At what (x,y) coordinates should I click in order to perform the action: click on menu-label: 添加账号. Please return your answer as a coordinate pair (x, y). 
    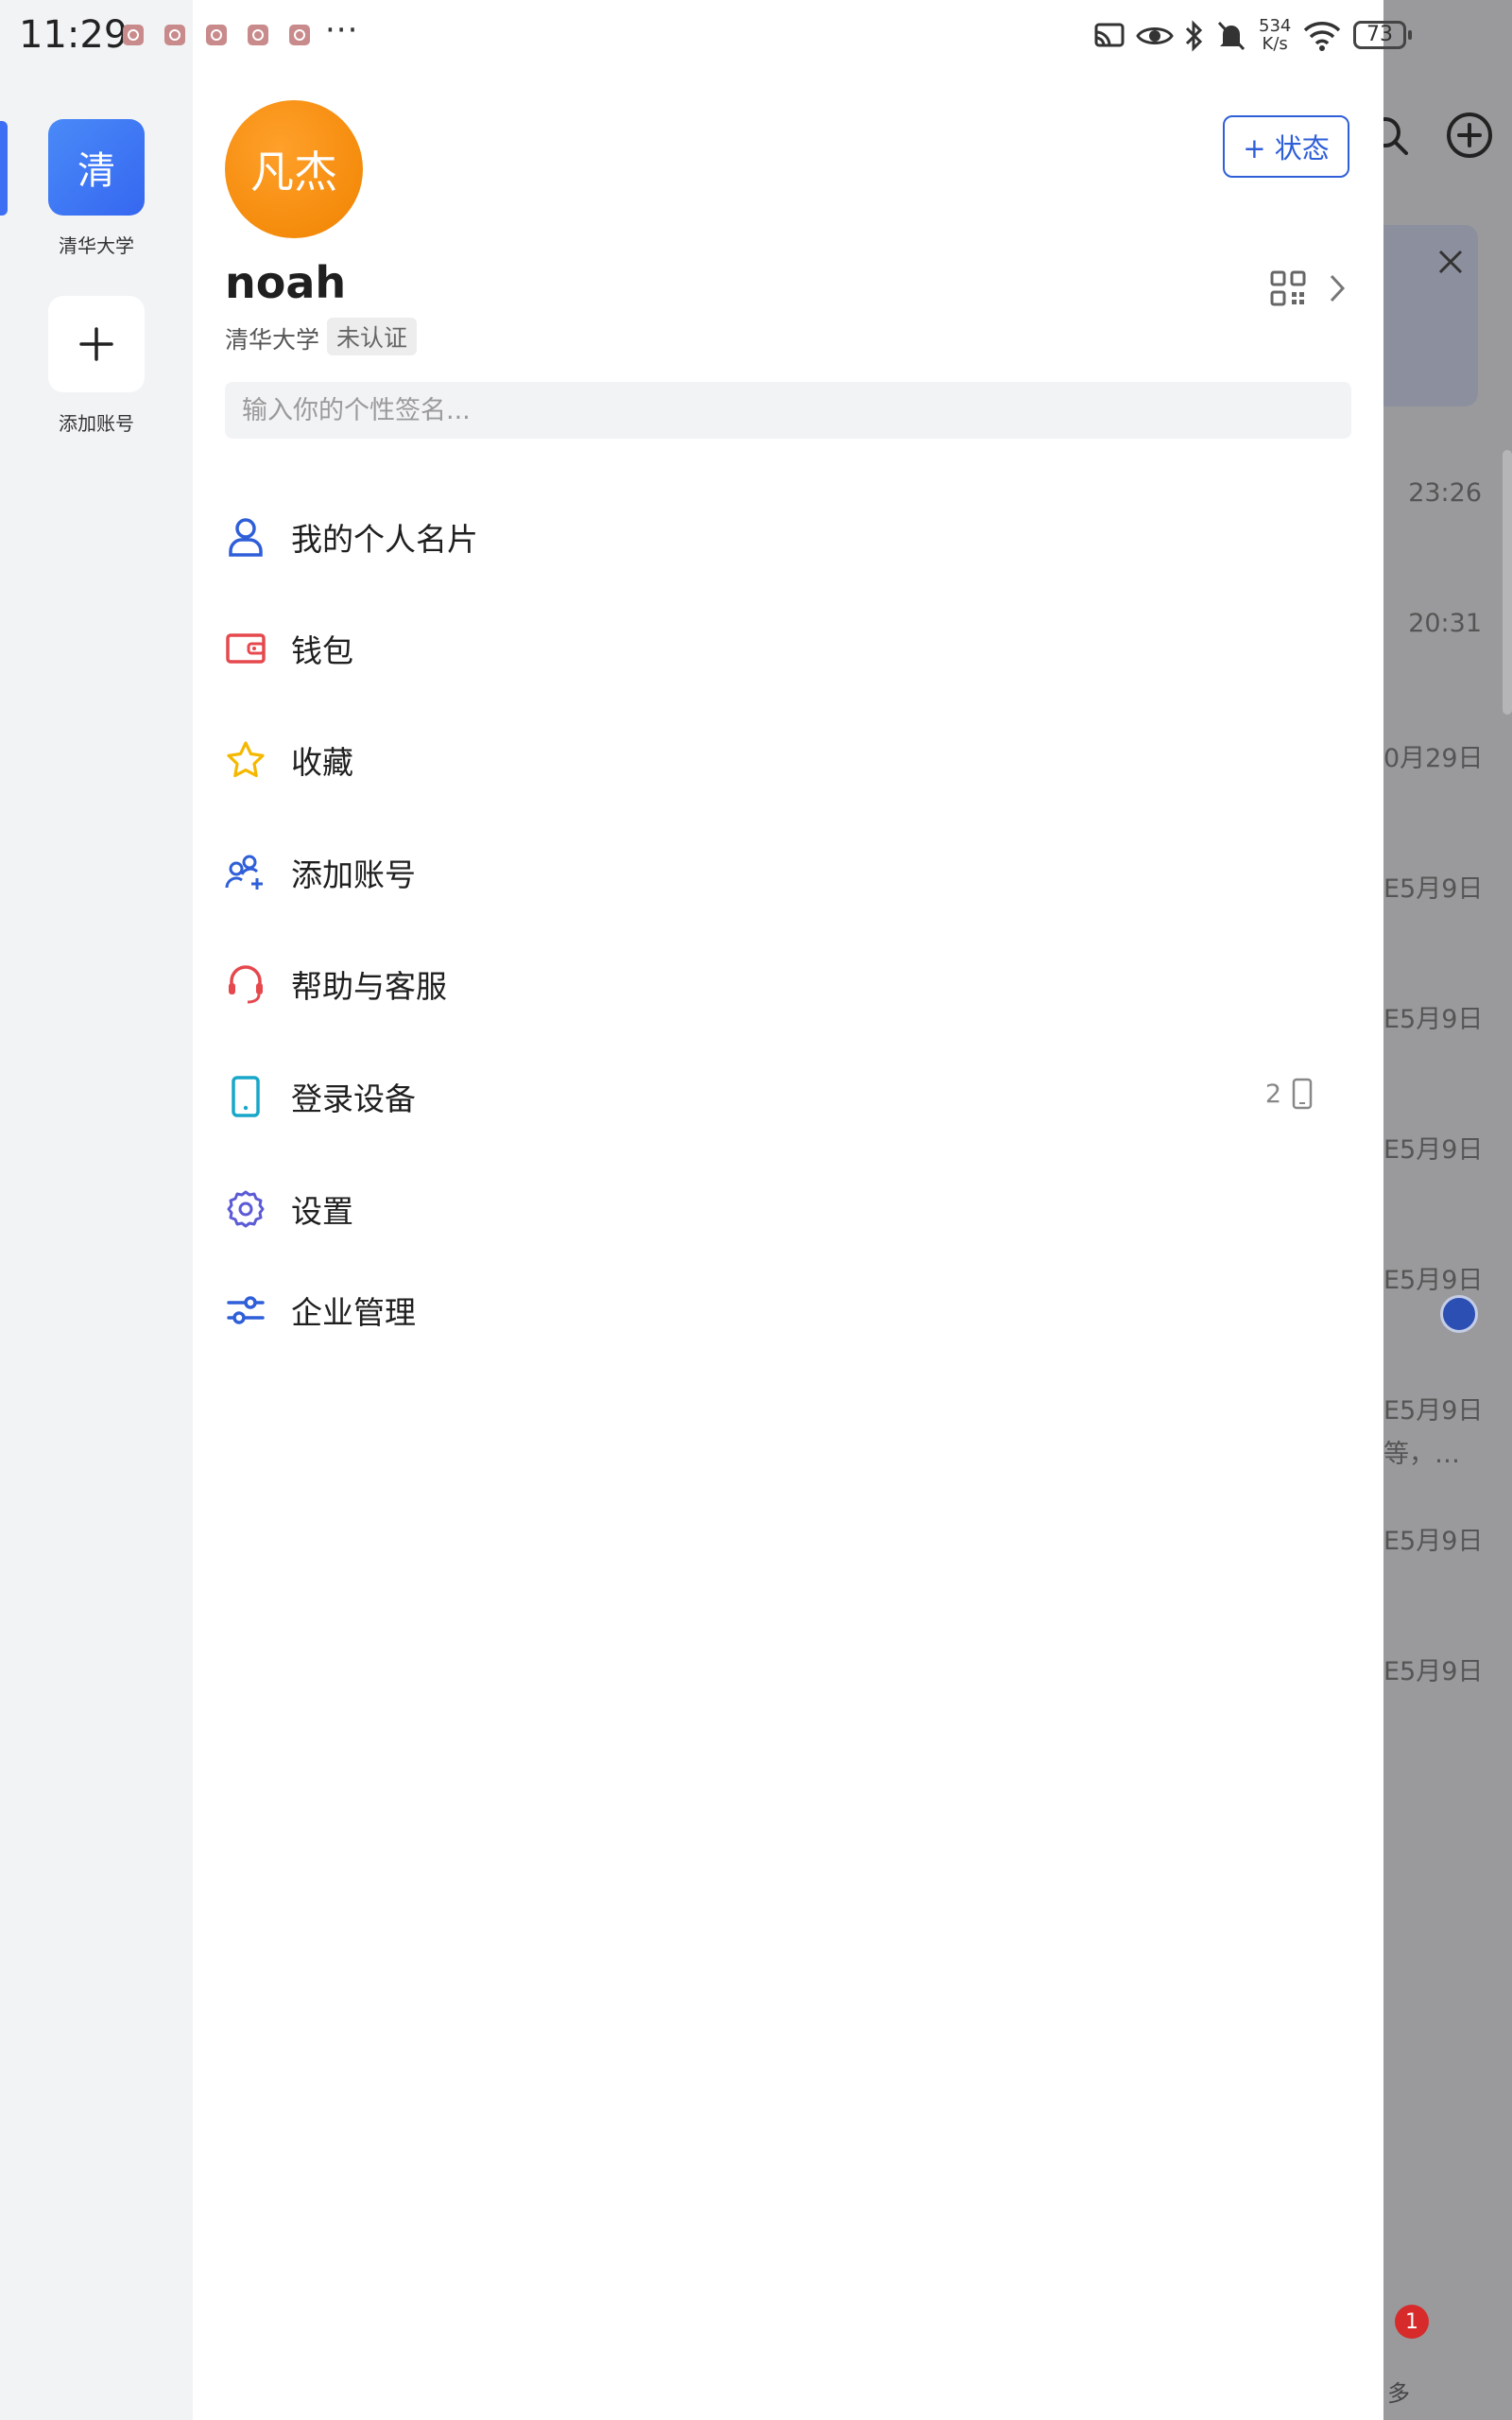
    Looking at the image, I should click on (353, 874).